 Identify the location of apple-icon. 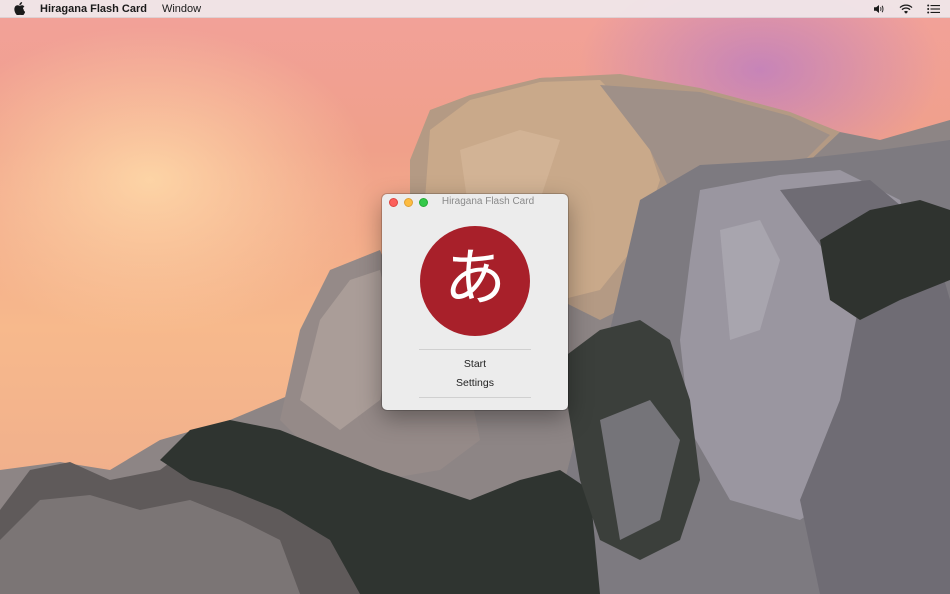
(20, 8).